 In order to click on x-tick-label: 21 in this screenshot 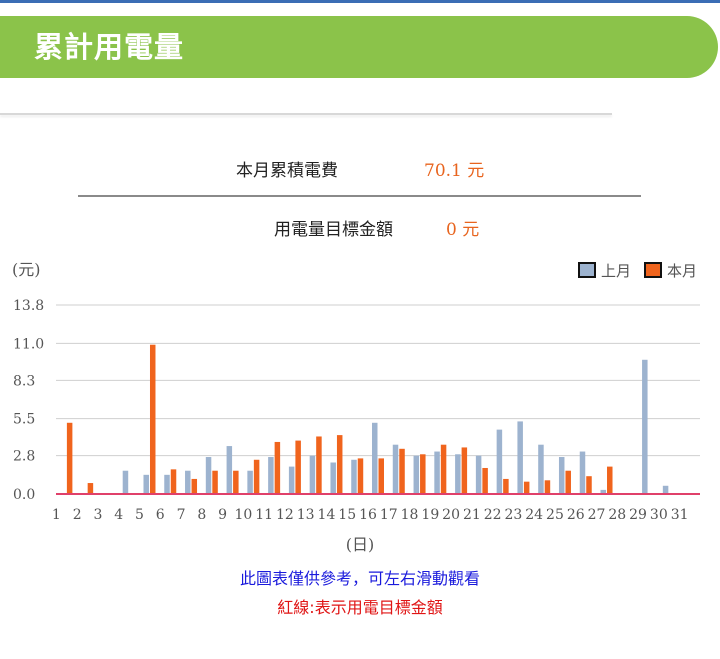, I will do `click(472, 515)`.